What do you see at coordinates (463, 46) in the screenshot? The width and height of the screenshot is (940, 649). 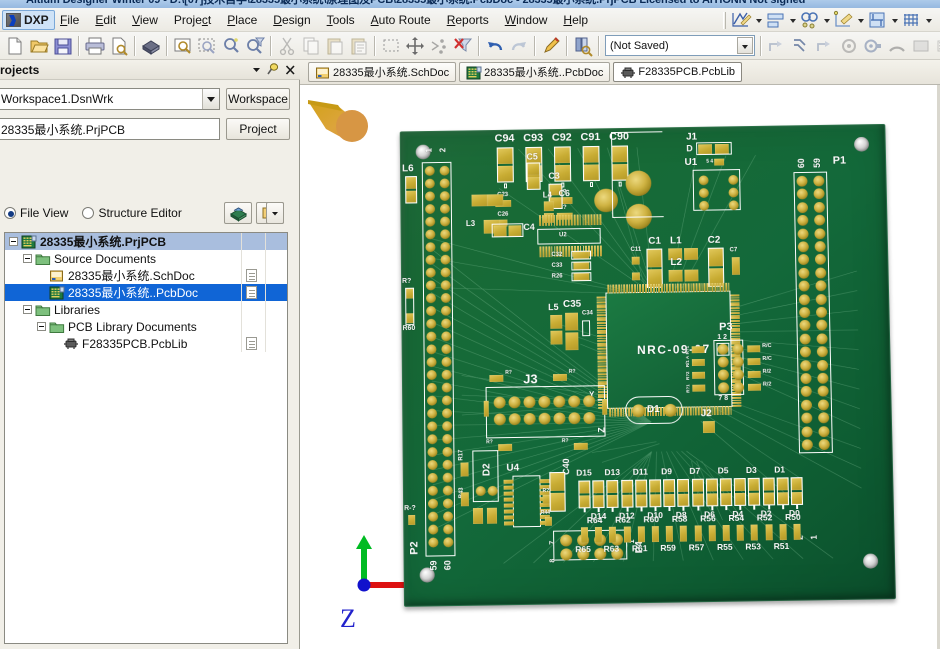 I see `clear-filter-icon` at bounding box center [463, 46].